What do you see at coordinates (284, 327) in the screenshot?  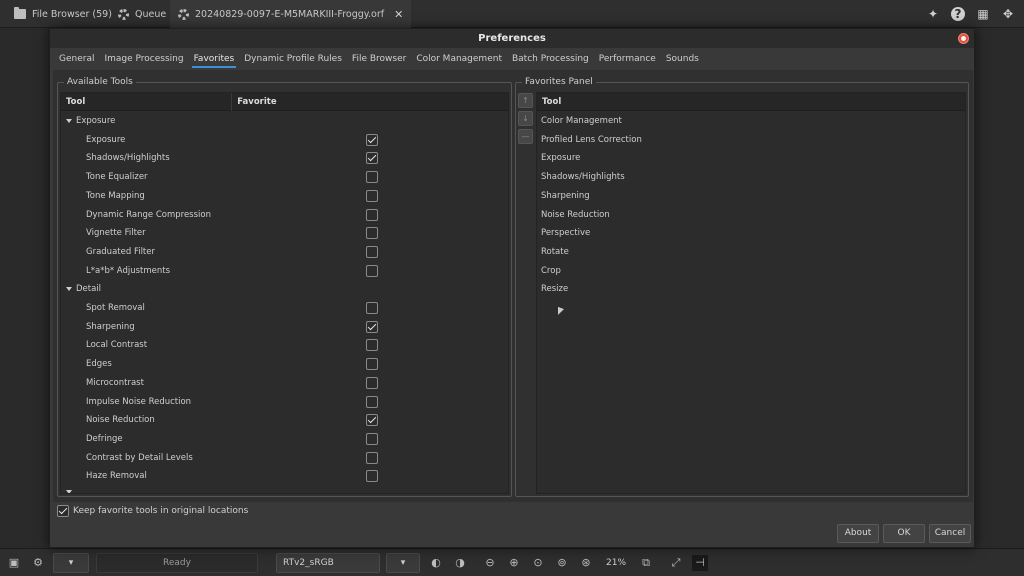 I see `tree-row: Sharpening` at bounding box center [284, 327].